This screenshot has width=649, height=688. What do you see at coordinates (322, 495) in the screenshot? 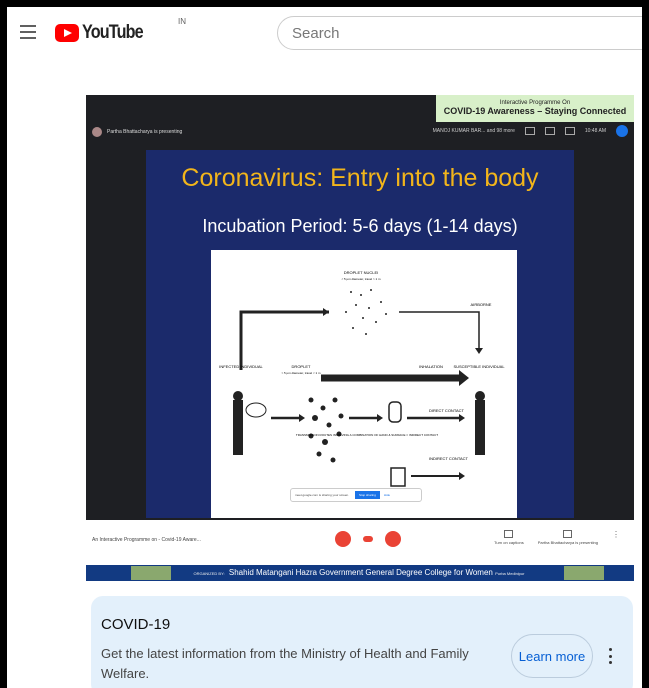
I see `share-text: meet.google.com is sharing your screen.` at bounding box center [322, 495].